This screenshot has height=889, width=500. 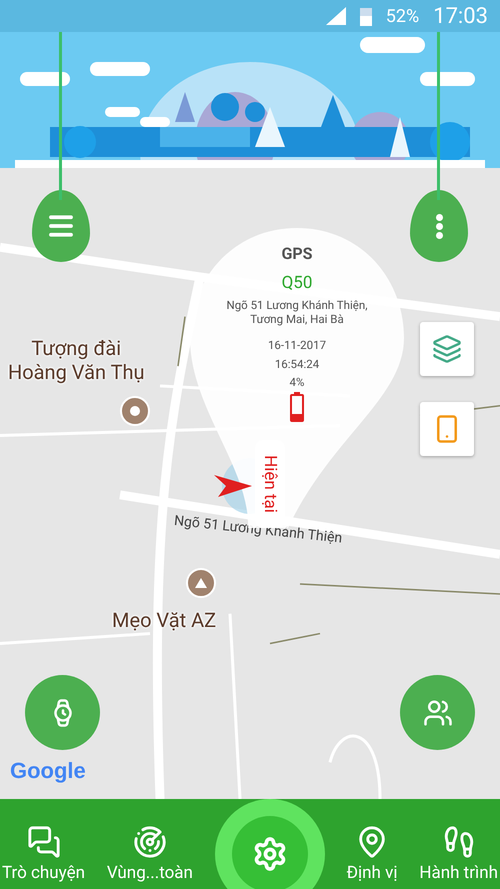 I want to click on more-icon, so click(x=439, y=226).